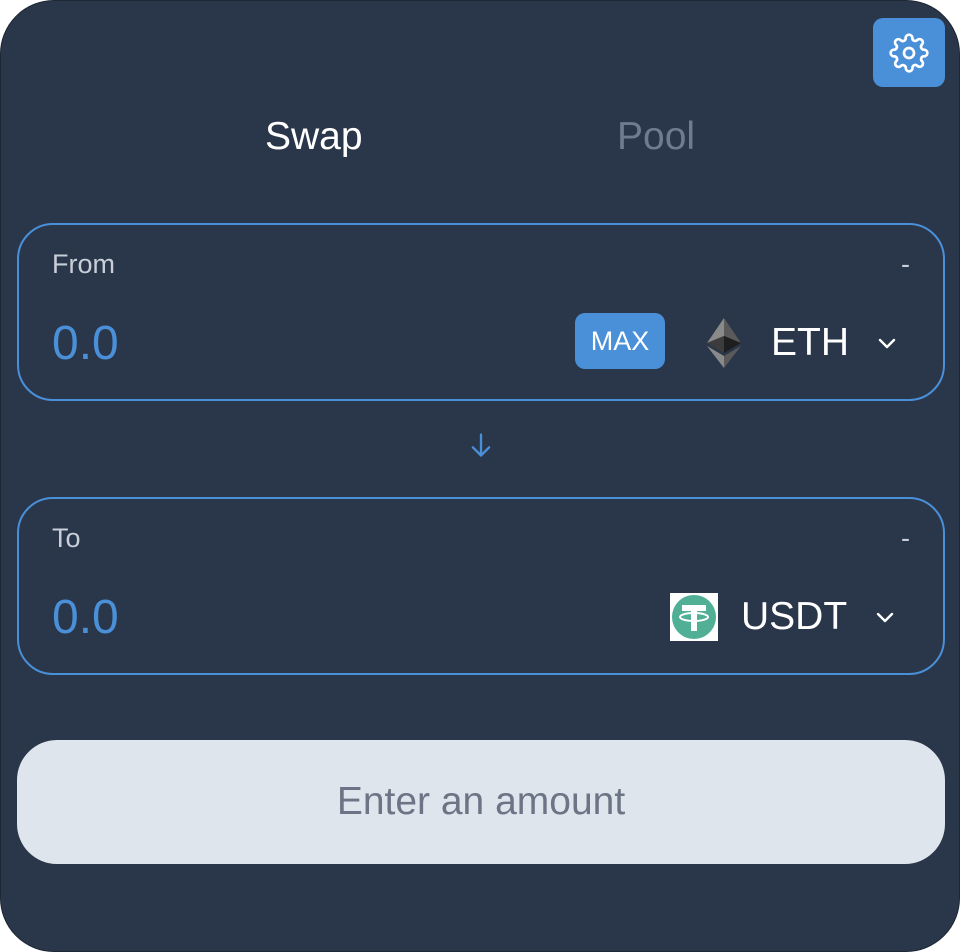  I want to click on from-amount-input, so click(262, 343).